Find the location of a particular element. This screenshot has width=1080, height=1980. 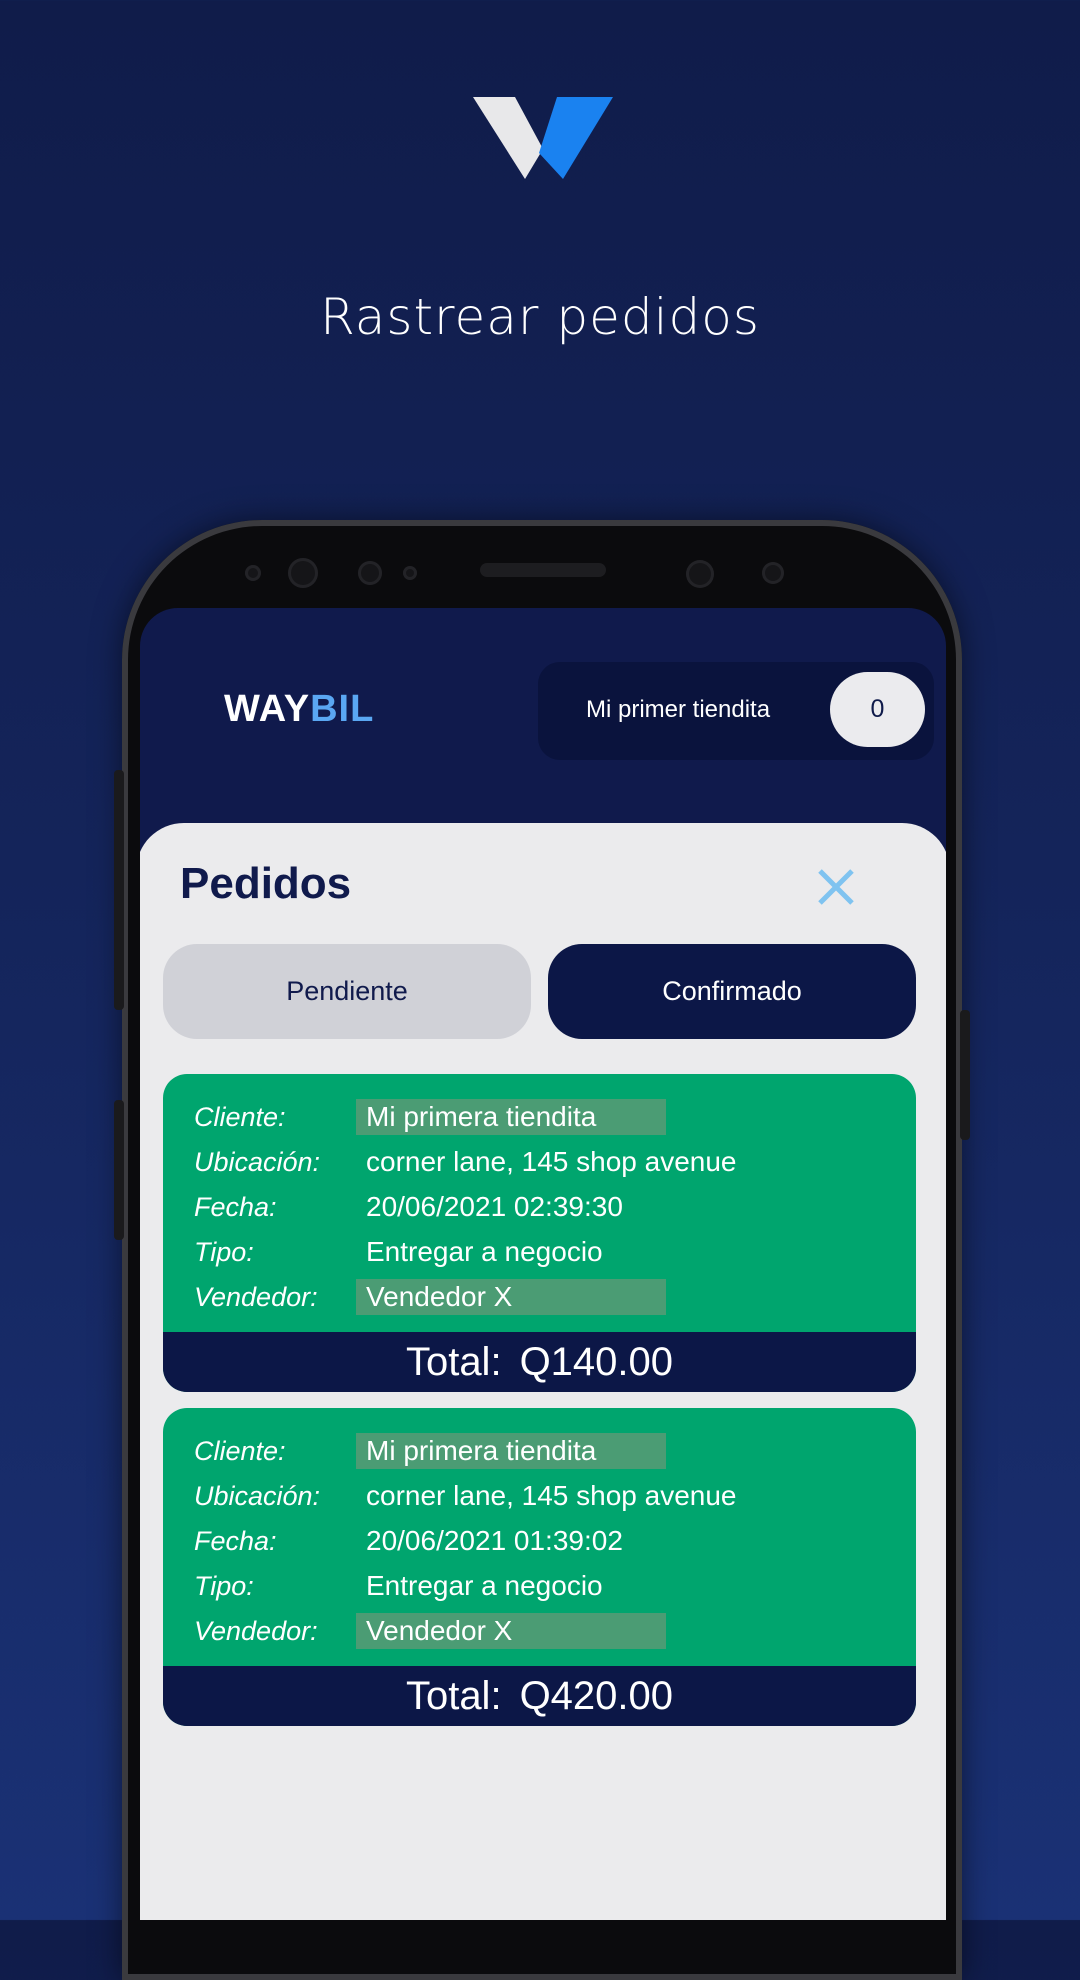

tab-confirmado: Confirmado is located at coordinates (732, 991).